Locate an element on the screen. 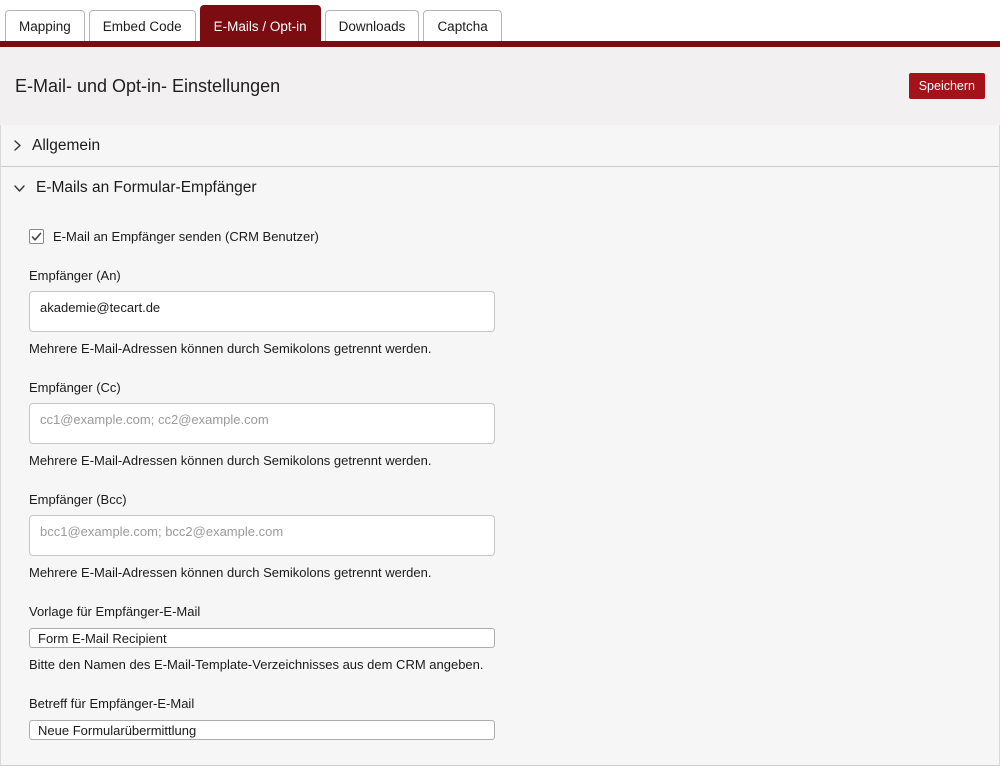 This screenshot has width=1000, height=766. empfaenger-cc-input is located at coordinates (262, 423).